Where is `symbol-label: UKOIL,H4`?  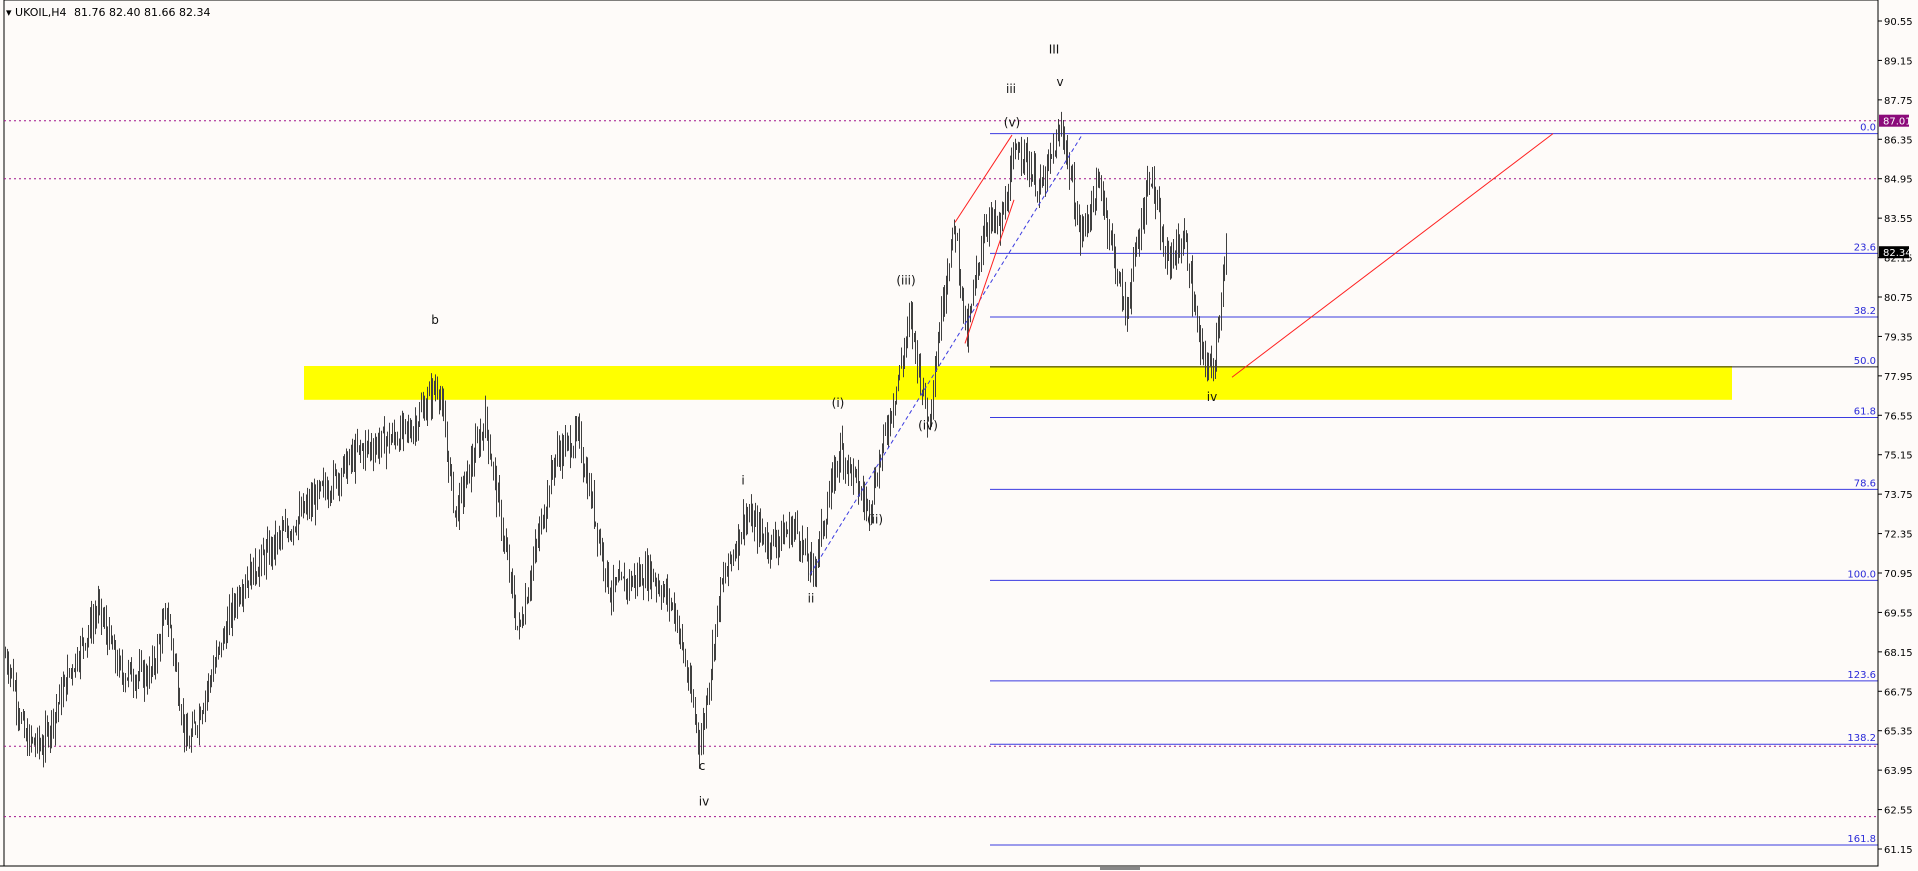 symbol-label: UKOIL,H4 is located at coordinates (41, 12).